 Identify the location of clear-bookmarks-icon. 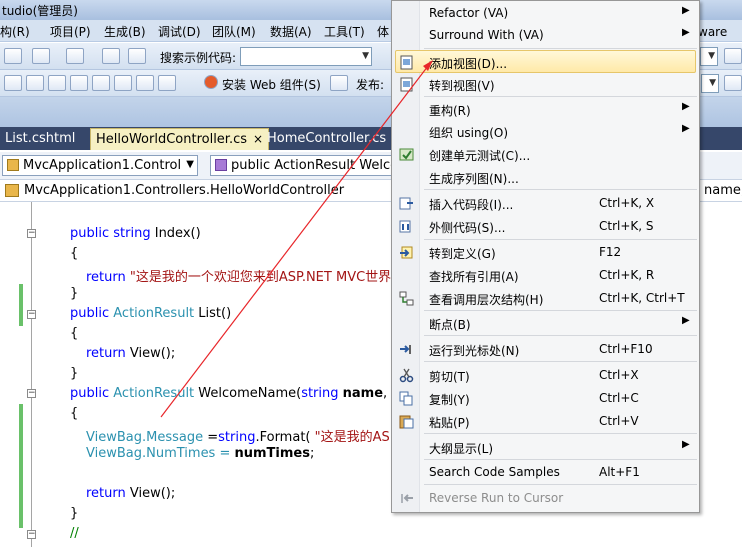
(145, 83).